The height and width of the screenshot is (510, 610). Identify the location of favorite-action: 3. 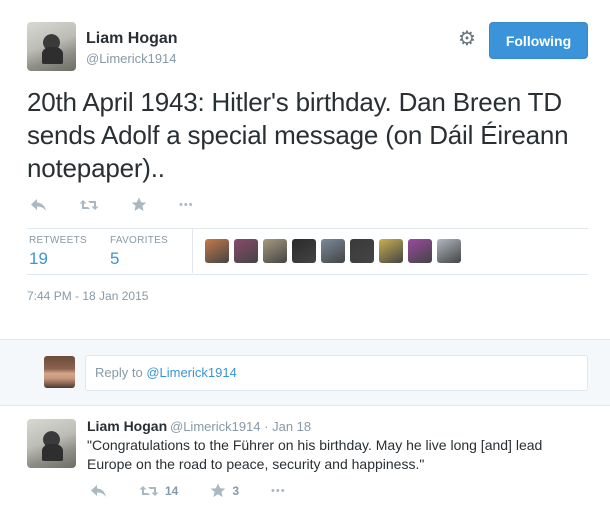
(224, 490).